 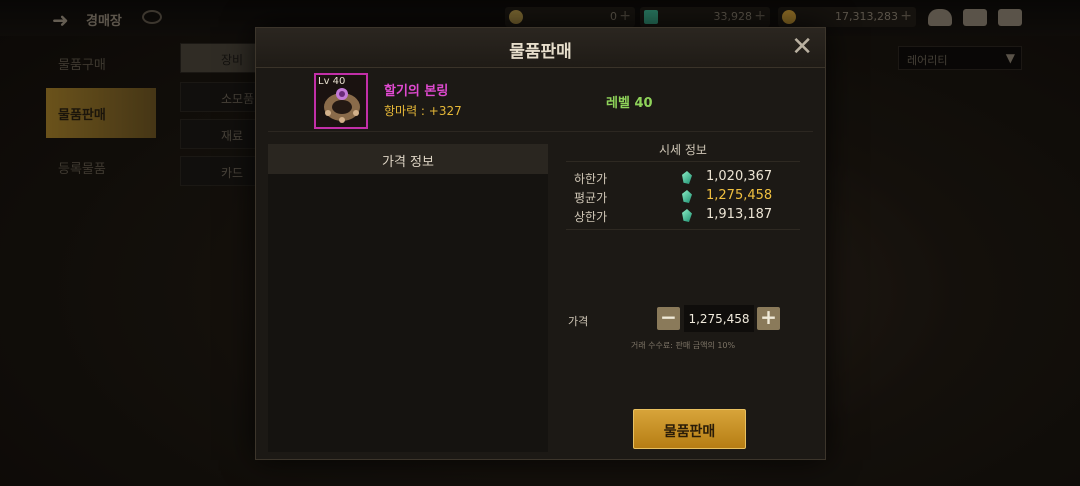 What do you see at coordinates (768, 318) in the screenshot?
I see `increase-price-button: +` at bounding box center [768, 318].